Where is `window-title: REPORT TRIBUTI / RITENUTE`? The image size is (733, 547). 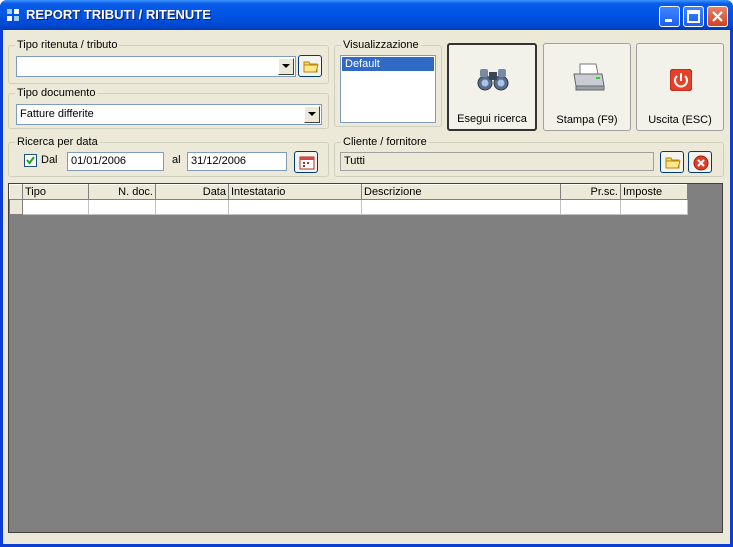 window-title: REPORT TRIBUTI / RITENUTE is located at coordinates (118, 14).